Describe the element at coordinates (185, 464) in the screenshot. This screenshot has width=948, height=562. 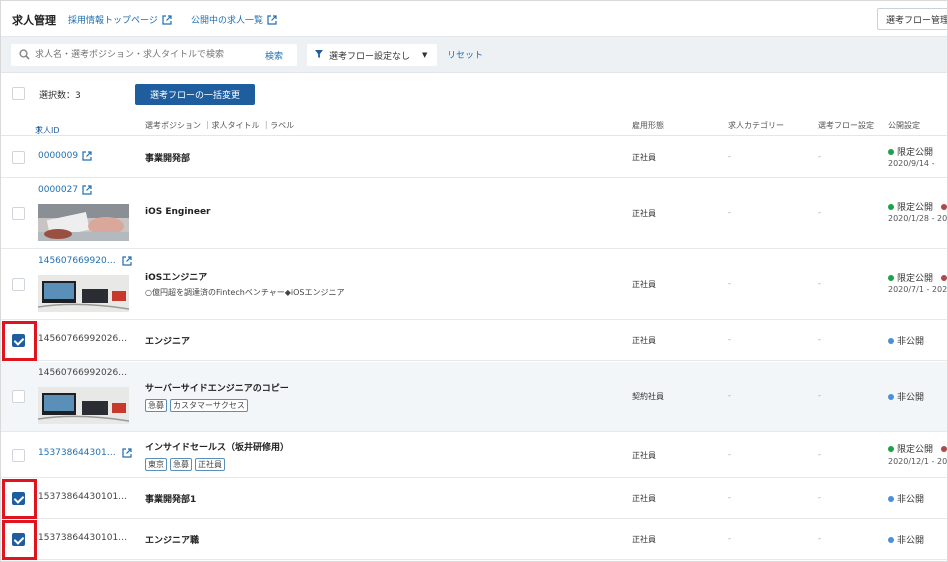
I see `label-tags: 東京 急募 正社員` at that location.